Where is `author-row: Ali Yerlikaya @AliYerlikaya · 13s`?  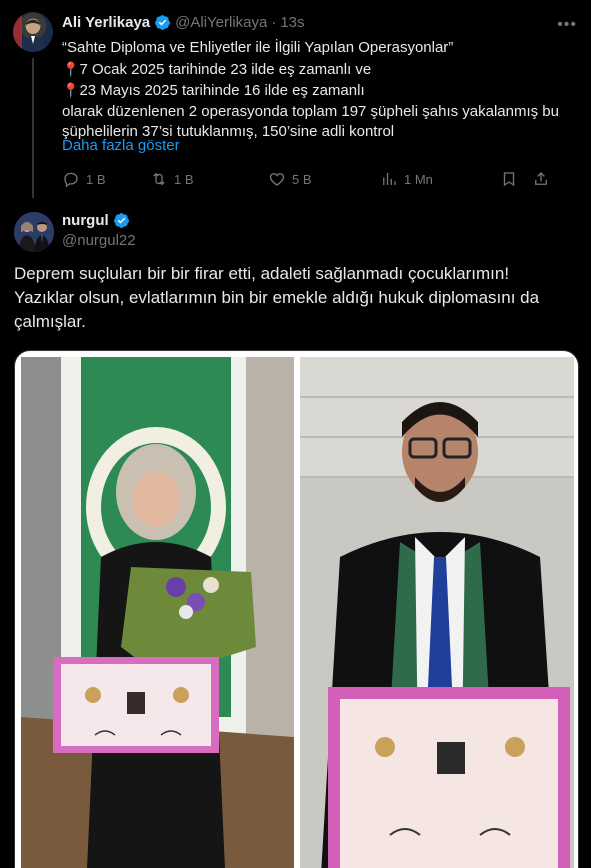
author-row: Ali Yerlikaya @AliYerlikaya · 13s is located at coordinates (183, 22).